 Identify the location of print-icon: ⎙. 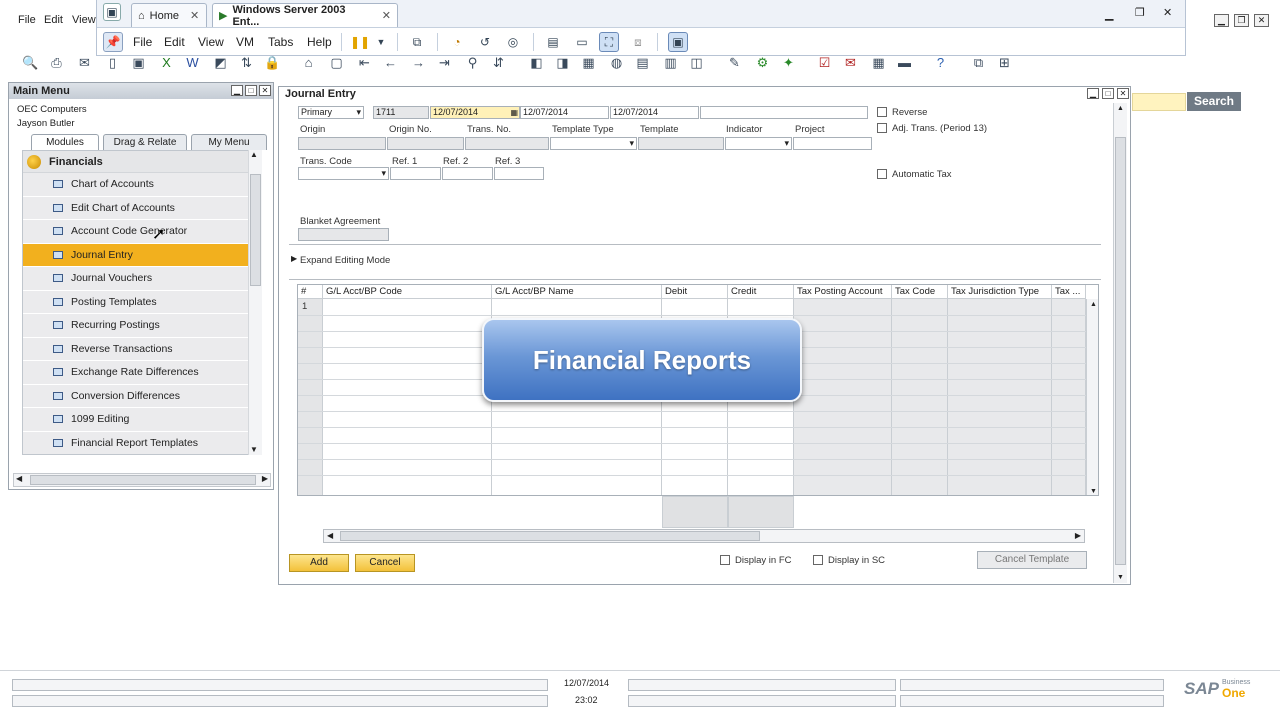
(56, 62).